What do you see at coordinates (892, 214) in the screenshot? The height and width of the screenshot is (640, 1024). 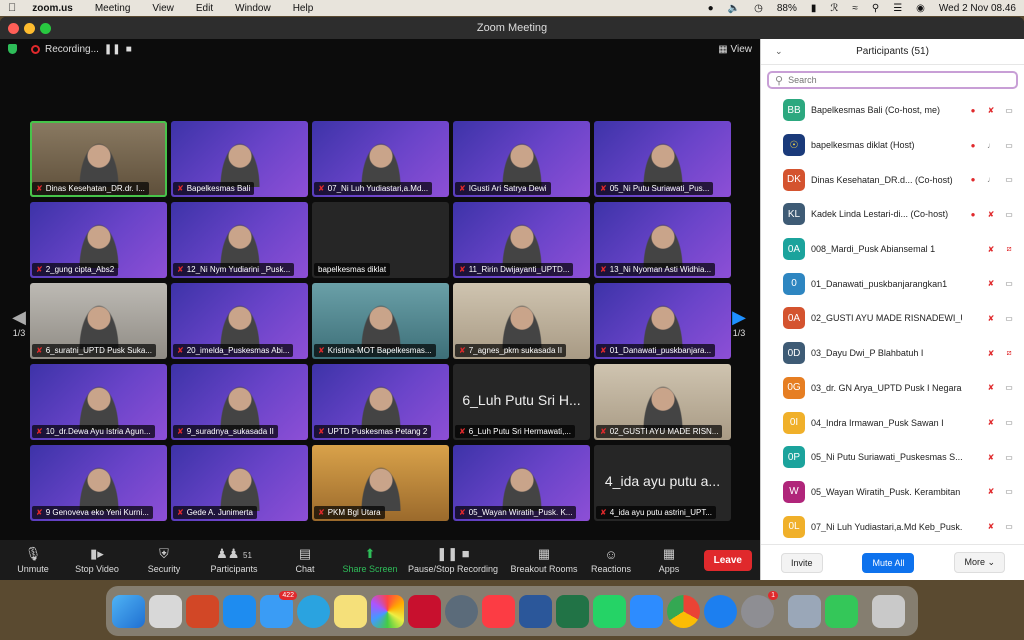 I see `participant-row: KL Kadek Linda Lestari-di... (Co-host) ● ✘ ▭` at bounding box center [892, 214].